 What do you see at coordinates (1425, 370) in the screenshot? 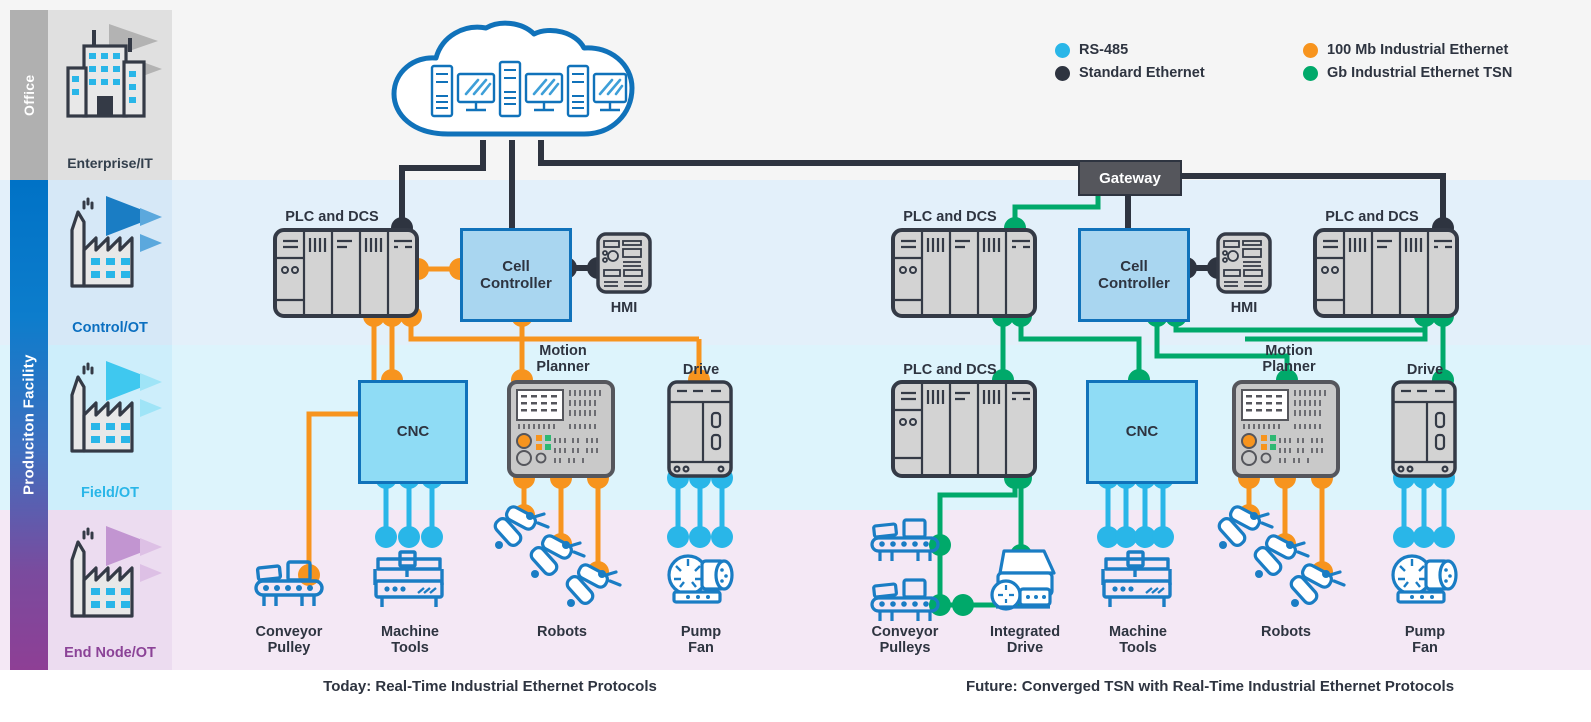
I see `drive-label-right: Drive` at bounding box center [1425, 370].